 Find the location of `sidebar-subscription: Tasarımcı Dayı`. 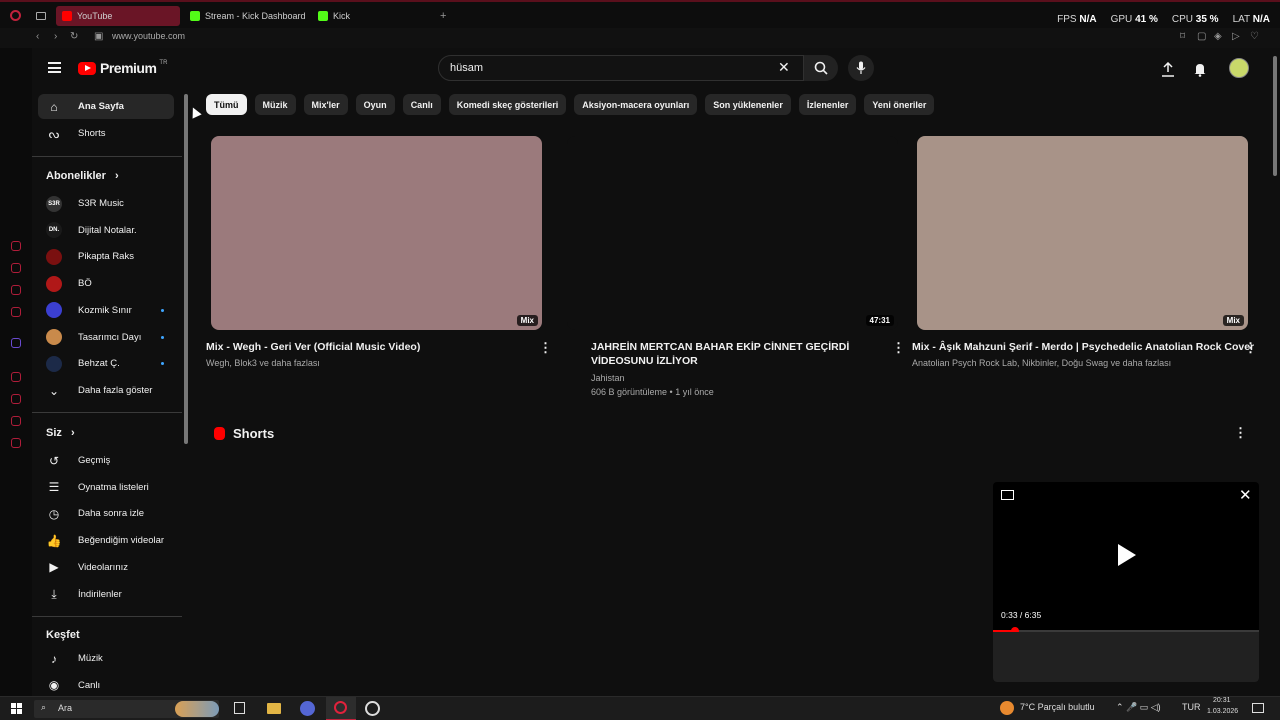

sidebar-subscription: Tasarımcı Dayı is located at coordinates (106, 337).